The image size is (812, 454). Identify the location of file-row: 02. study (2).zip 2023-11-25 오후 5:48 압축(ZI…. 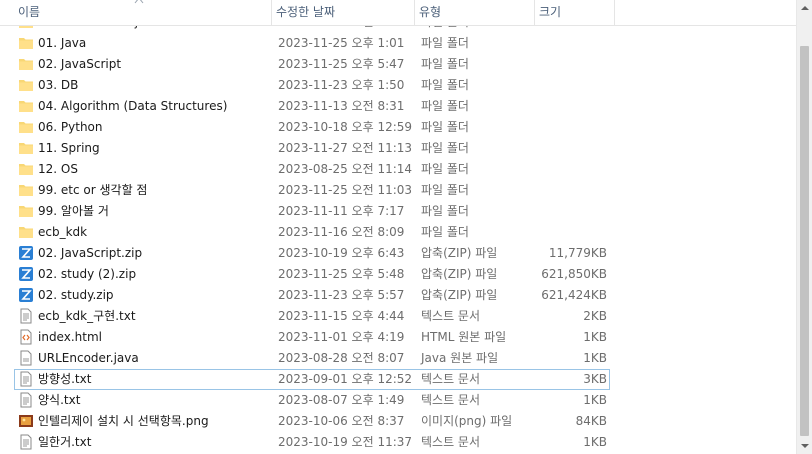
(312, 274).